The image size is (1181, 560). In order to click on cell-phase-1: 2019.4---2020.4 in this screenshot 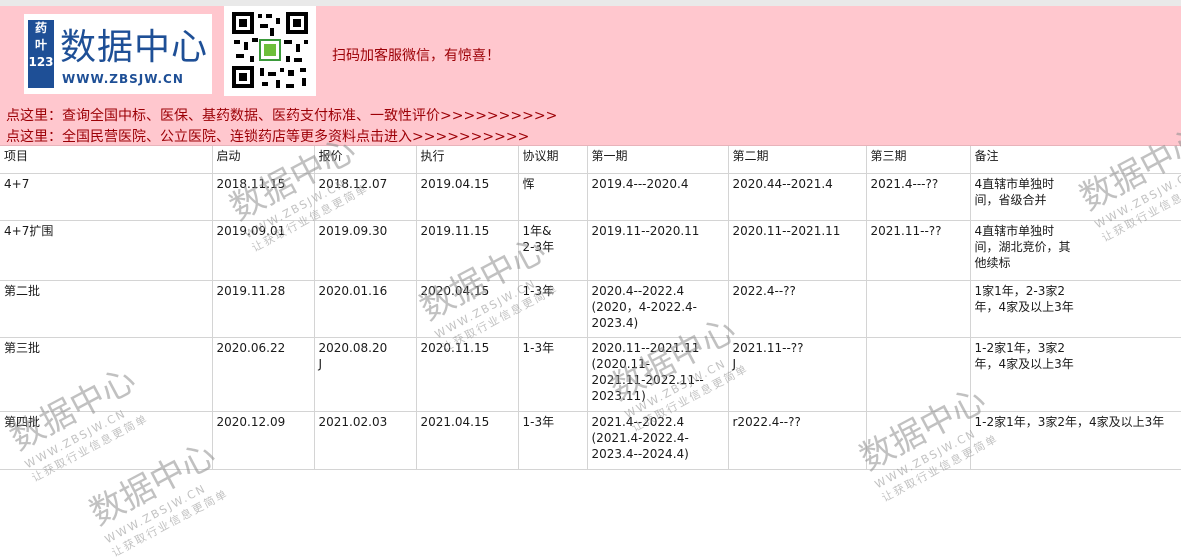, I will do `click(658, 197)`.